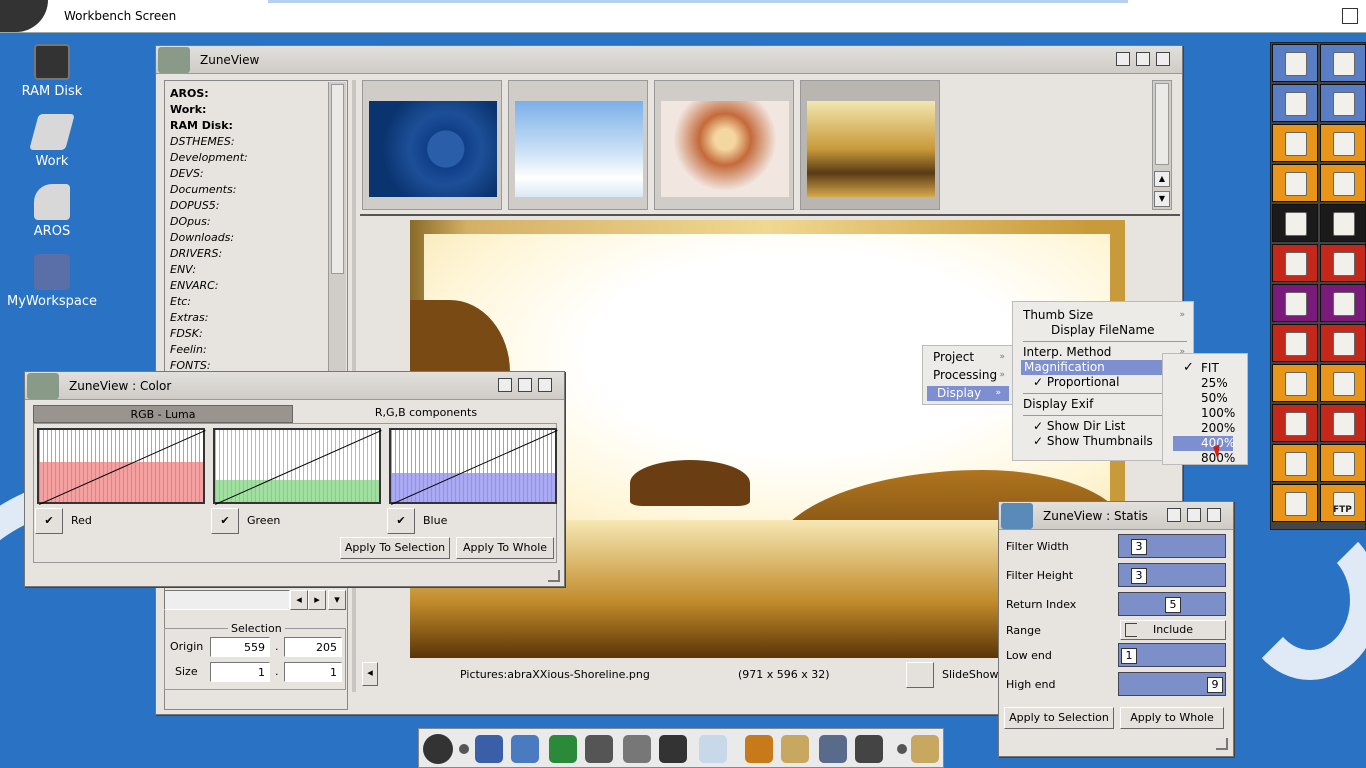 Image resolution: width=1366 pixels, height=768 pixels. What do you see at coordinates (1295, 263) in the screenshot?
I see `trash-icon` at bounding box center [1295, 263].